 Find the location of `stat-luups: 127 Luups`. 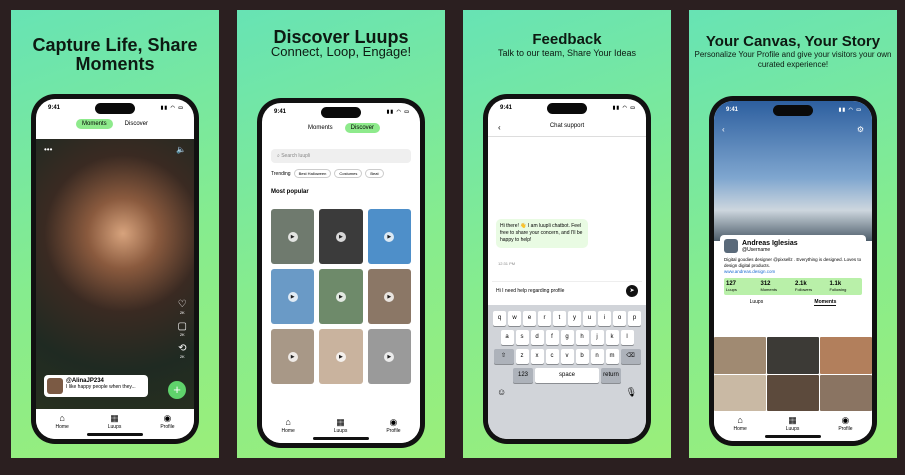

stat-luups: 127 Luups is located at coordinates (741, 286).